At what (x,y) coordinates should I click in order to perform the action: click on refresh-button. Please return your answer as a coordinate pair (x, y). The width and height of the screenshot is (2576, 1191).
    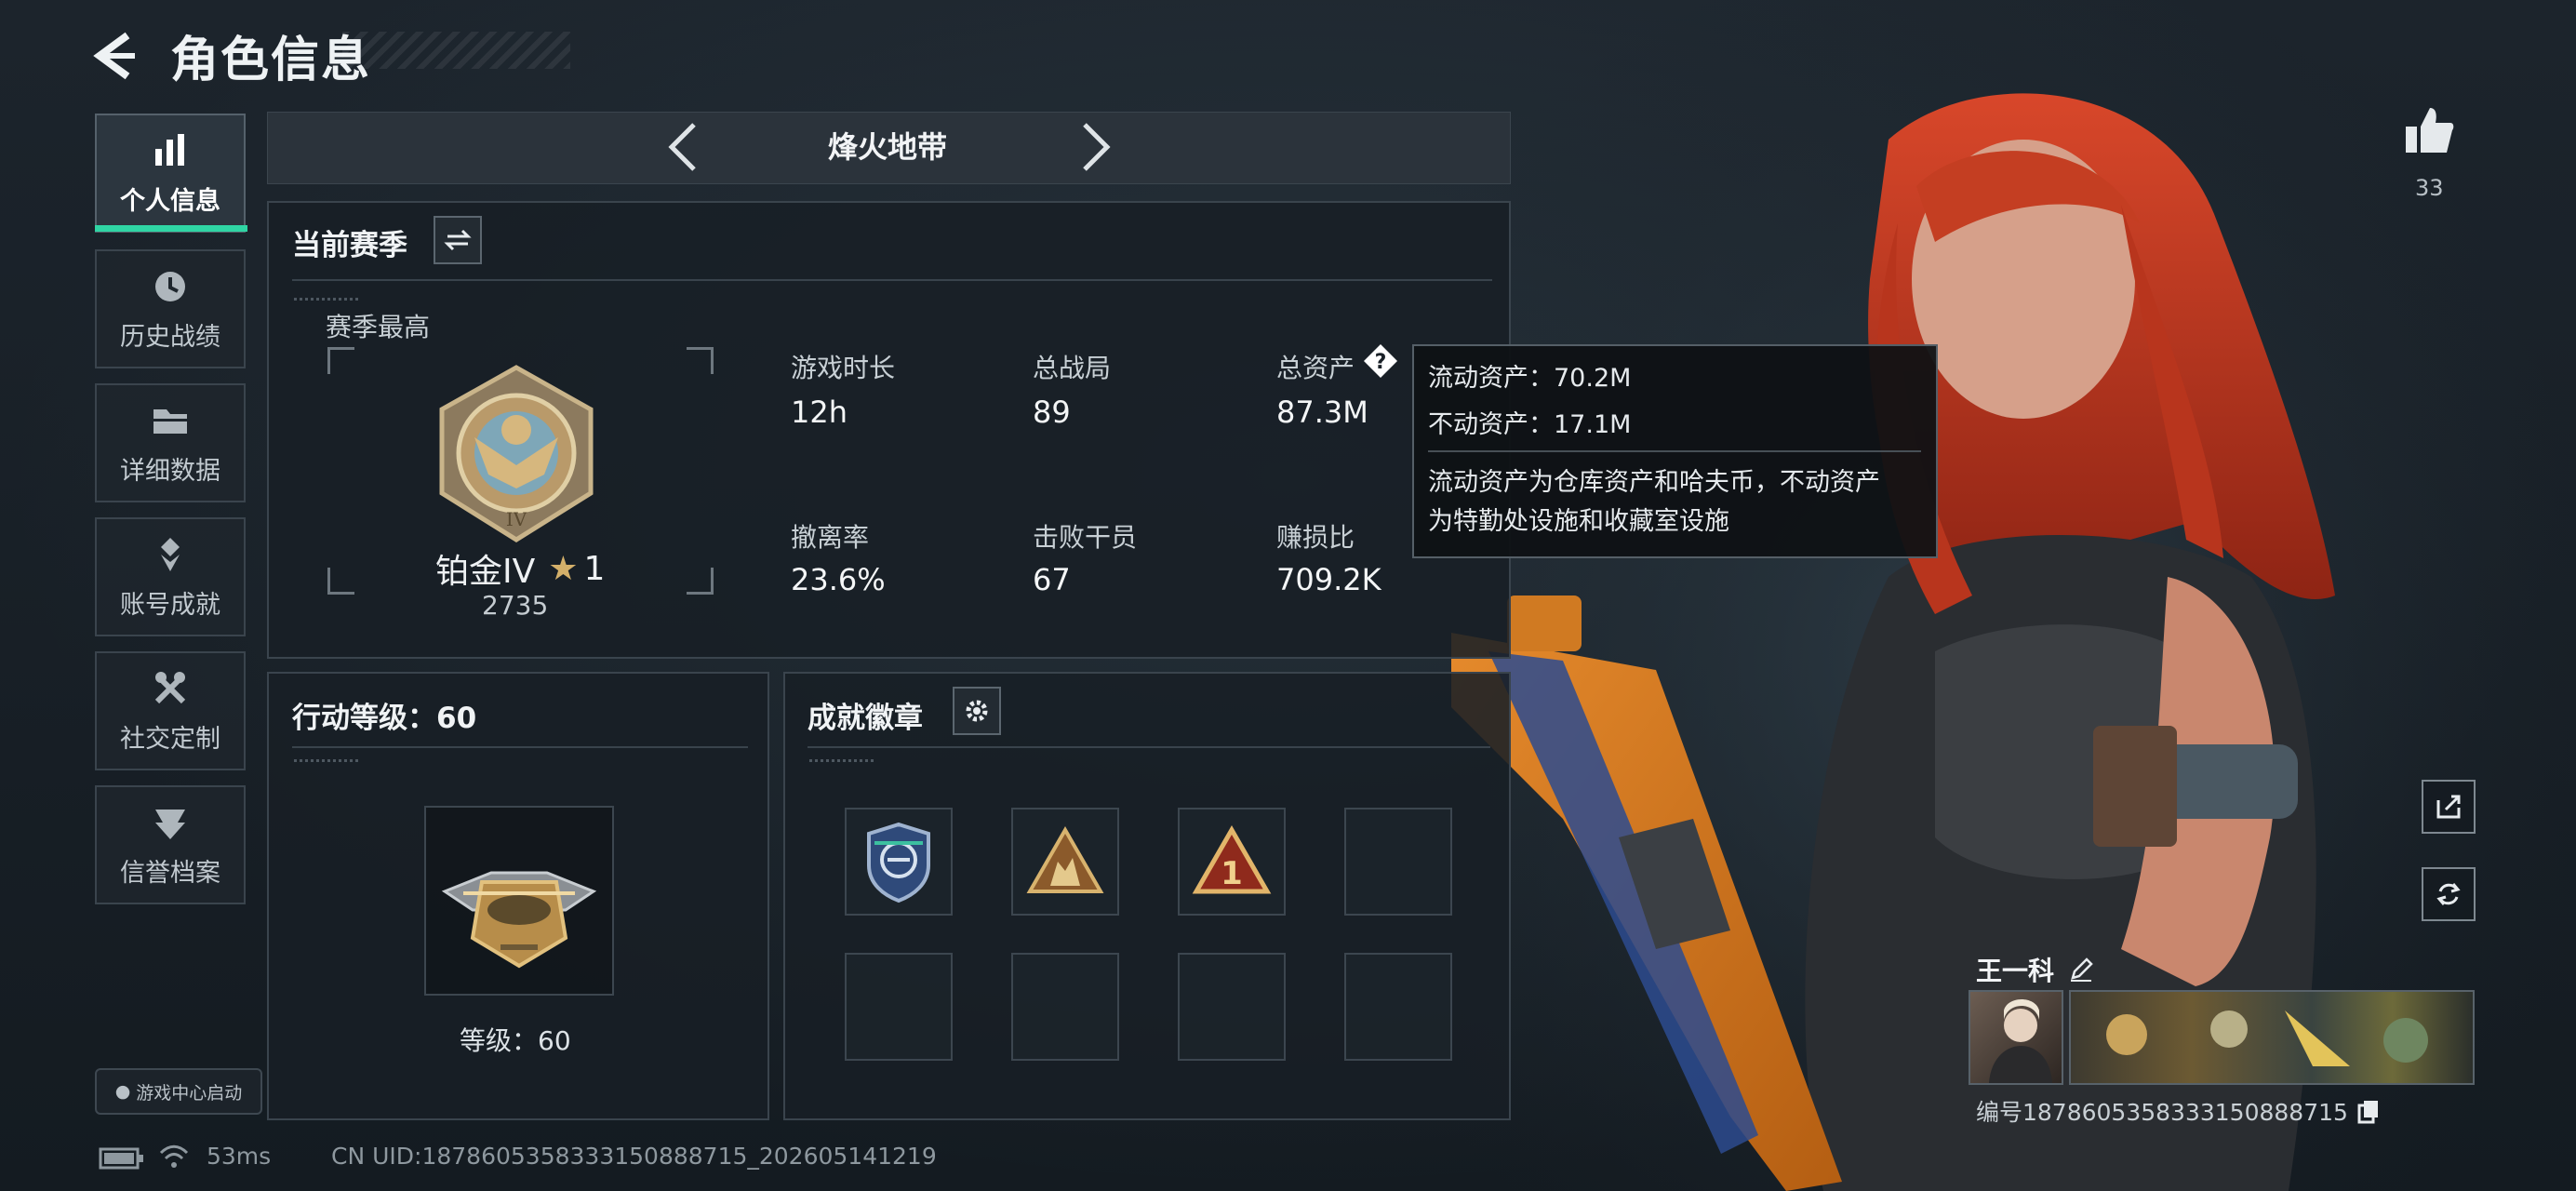
    Looking at the image, I should click on (2449, 894).